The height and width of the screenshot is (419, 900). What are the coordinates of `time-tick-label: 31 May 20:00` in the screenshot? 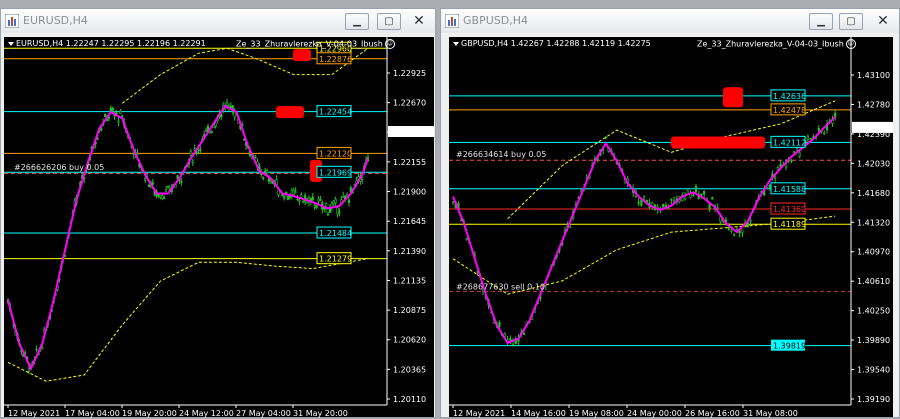 It's located at (320, 413).